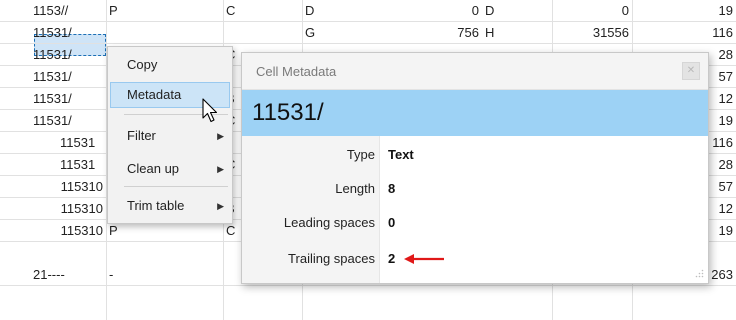  What do you see at coordinates (475, 223) in the screenshot?
I see `metadata-row-leading-spaces: Leading spaces 0` at bounding box center [475, 223].